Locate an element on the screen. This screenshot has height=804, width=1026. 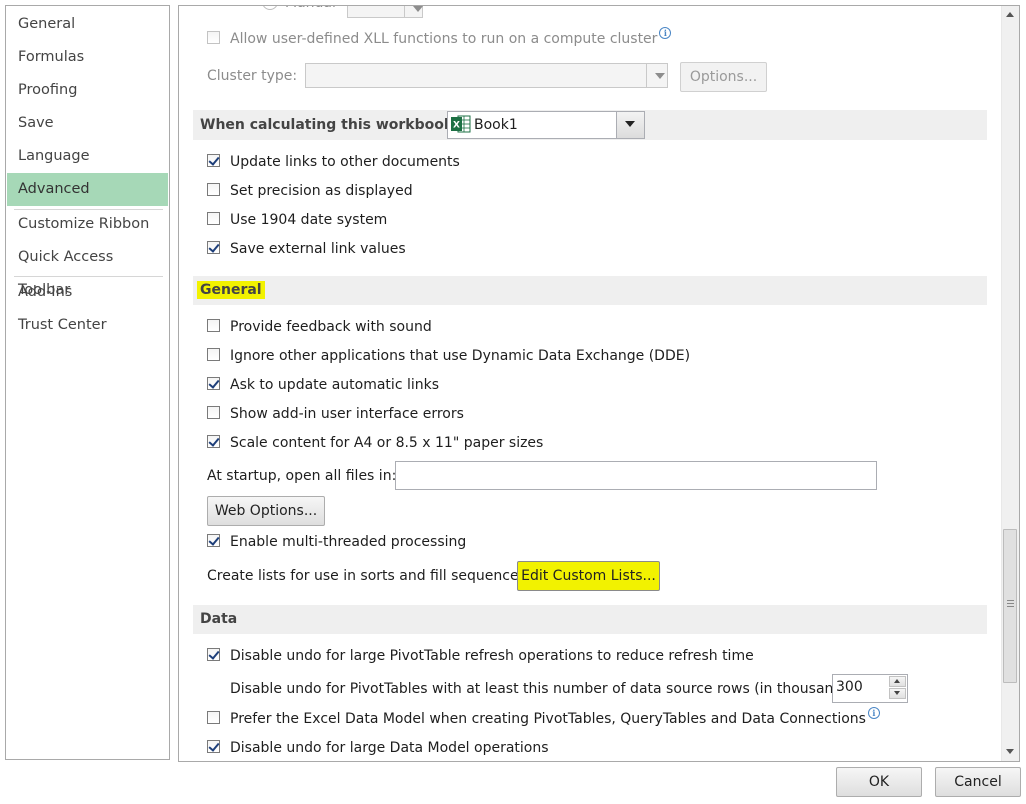
sidebar-item-add-ins: Add-Ins is located at coordinates (87, 292).